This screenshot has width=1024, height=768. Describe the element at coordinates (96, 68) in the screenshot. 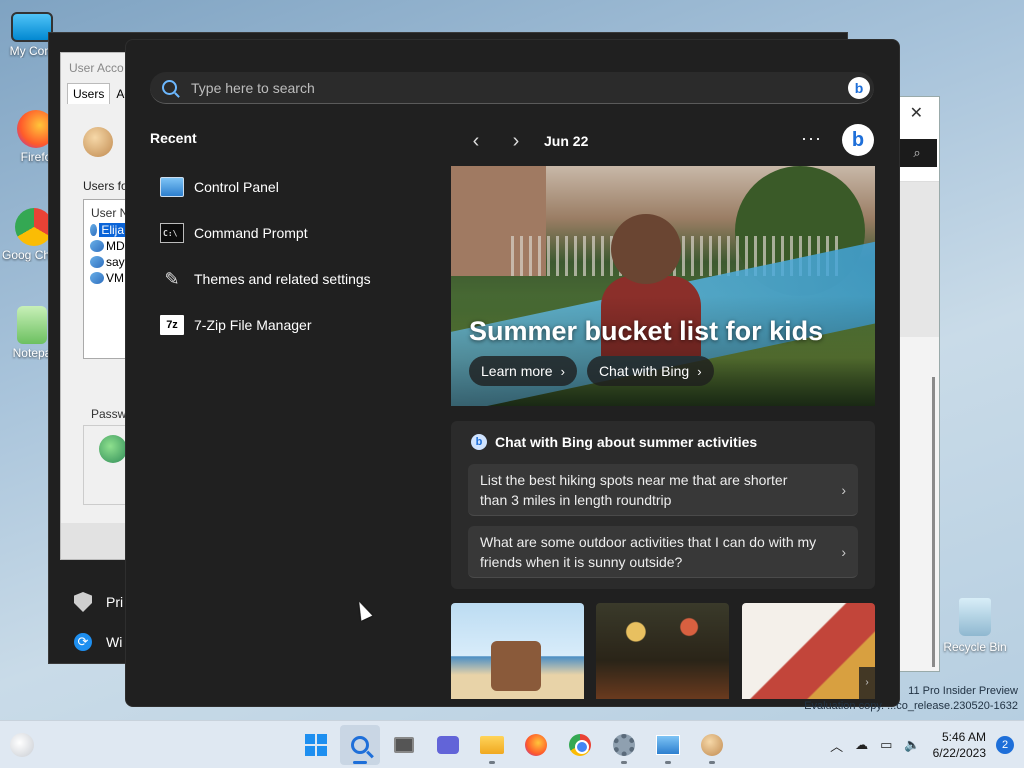

I see `window-title: User Acco` at that location.